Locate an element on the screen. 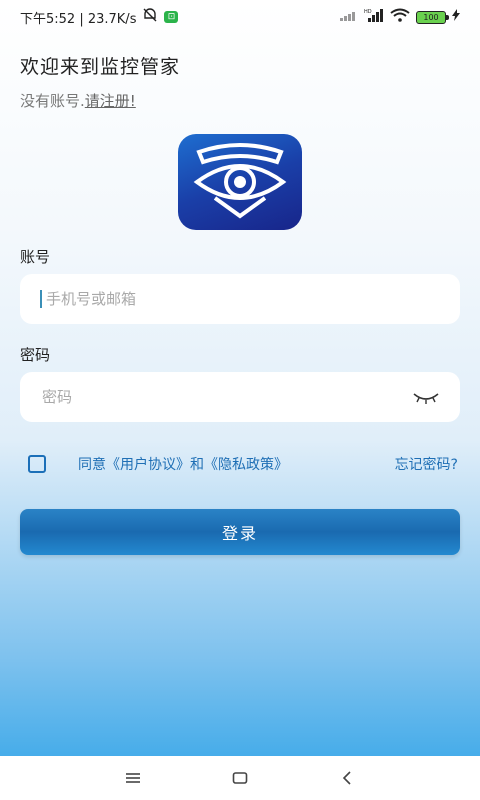 The width and height of the screenshot is (480, 800). forgot-password-link: 忘记密码? is located at coordinates (426, 464).